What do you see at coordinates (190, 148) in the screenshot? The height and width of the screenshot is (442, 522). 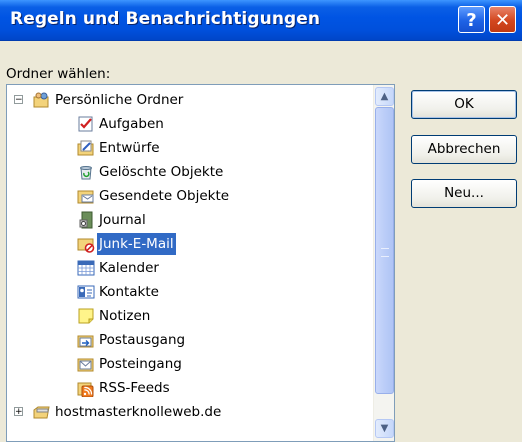 I see `tree-item: Entwürfe` at bounding box center [190, 148].